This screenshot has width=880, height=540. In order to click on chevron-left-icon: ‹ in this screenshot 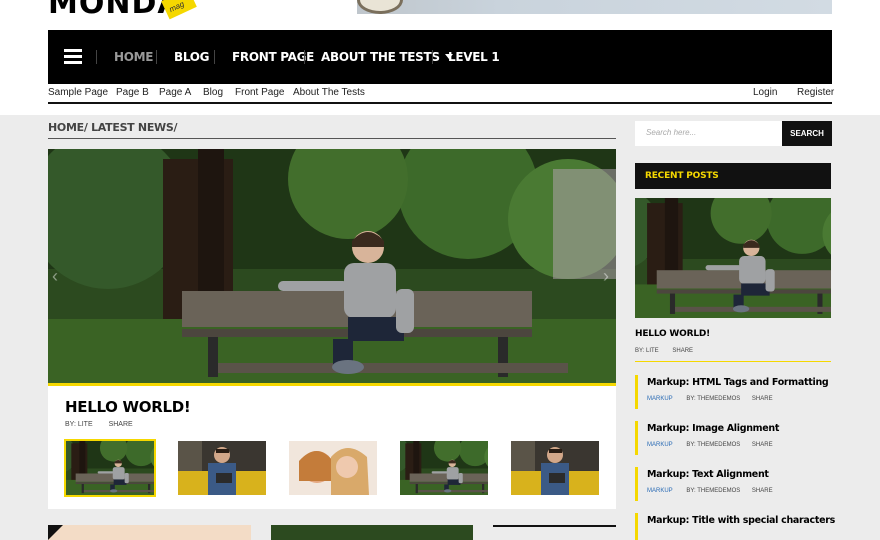, I will do `click(55, 276)`.